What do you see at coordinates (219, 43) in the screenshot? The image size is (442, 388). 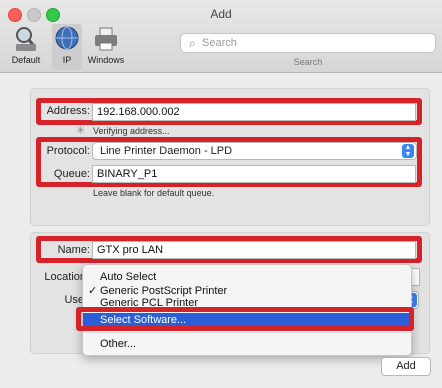 I see `search-placeholder: Search` at bounding box center [219, 43].